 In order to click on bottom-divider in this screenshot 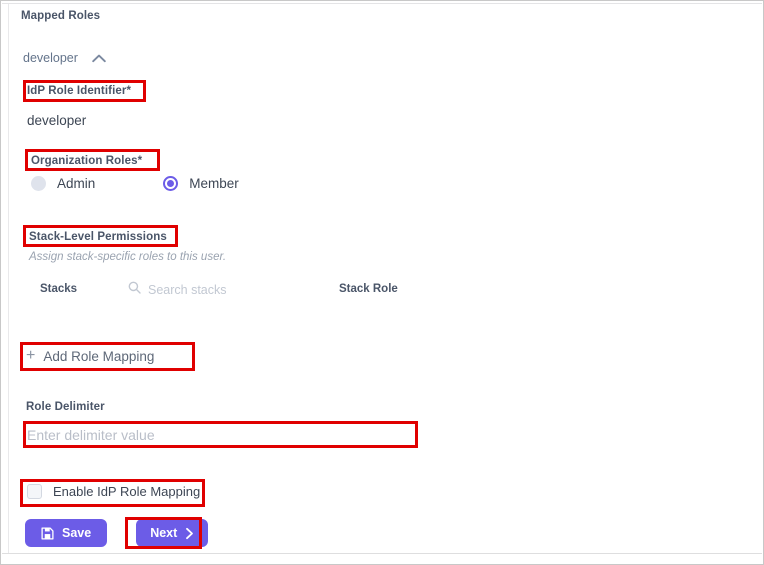, I will do `click(382, 553)`.